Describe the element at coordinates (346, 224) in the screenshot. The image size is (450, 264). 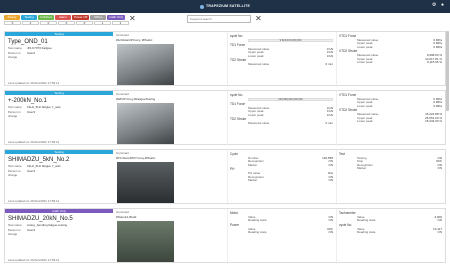
I see `panel-subheading: cycle No.` at that location.